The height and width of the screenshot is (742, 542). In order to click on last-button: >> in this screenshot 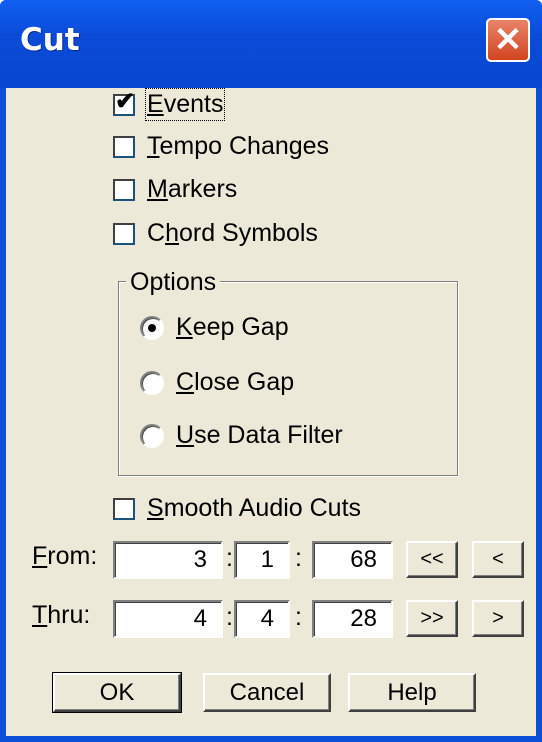, I will do `click(432, 618)`.